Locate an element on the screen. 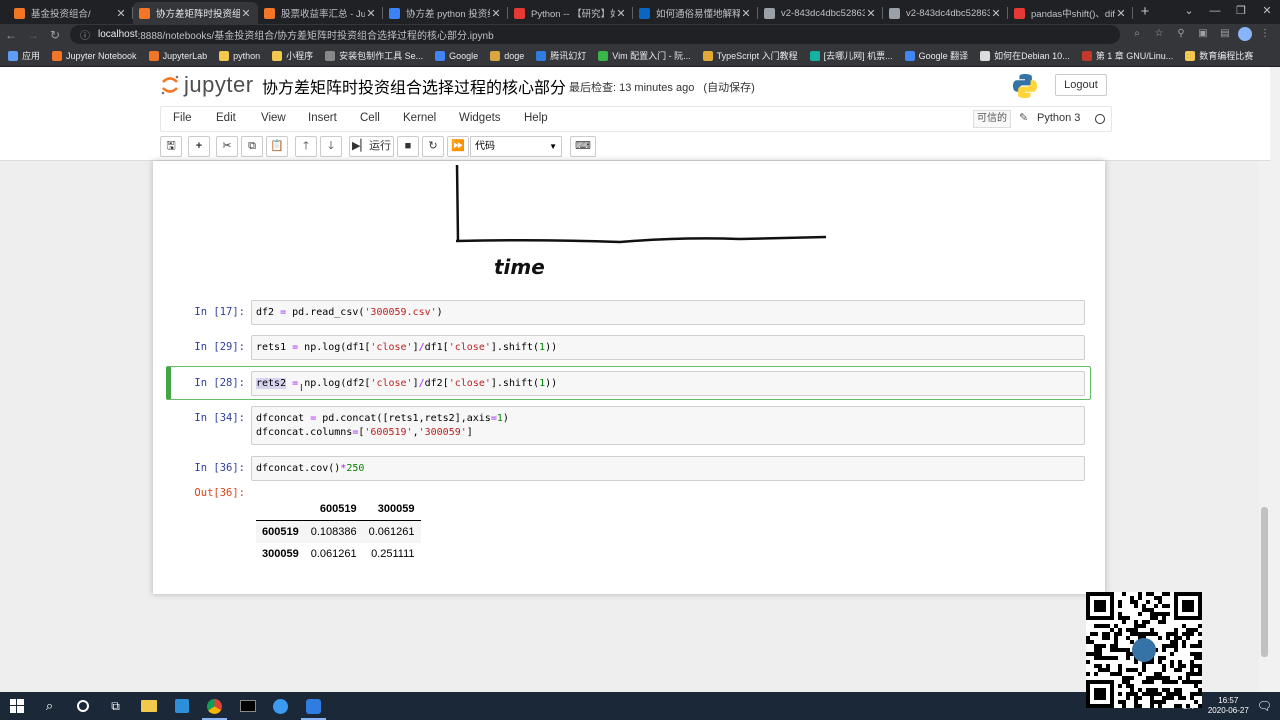  browser-tab: 协方差 python 投资组 ✕ is located at coordinates (445, 13).